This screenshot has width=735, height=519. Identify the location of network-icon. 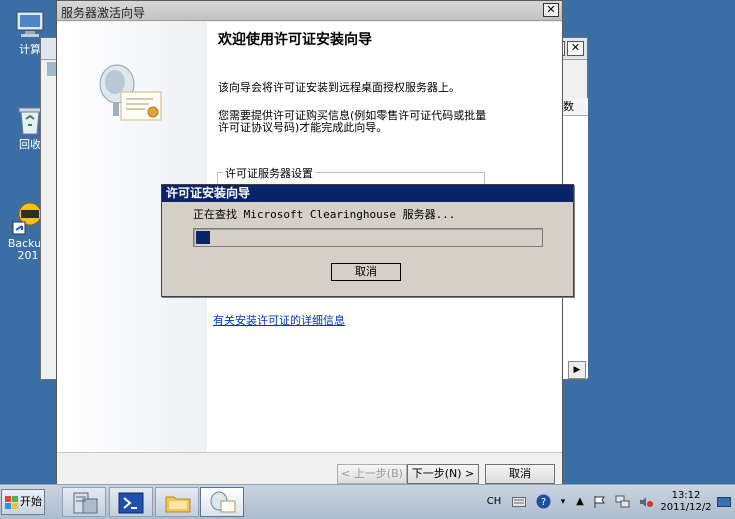
(623, 502).